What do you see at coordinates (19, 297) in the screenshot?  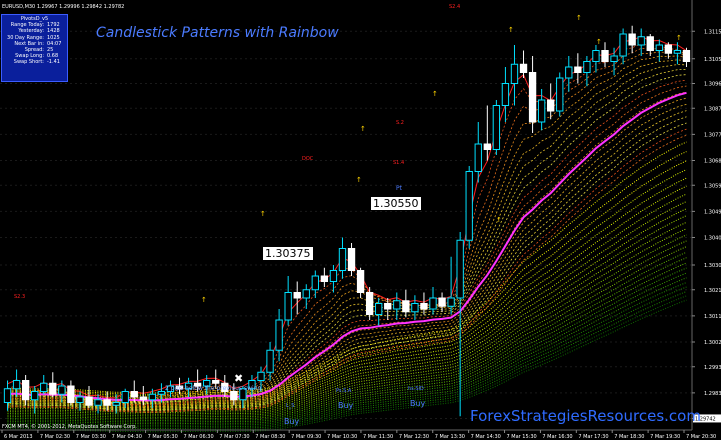 I see `red-label-1: S2.3` at bounding box center [19, 297].